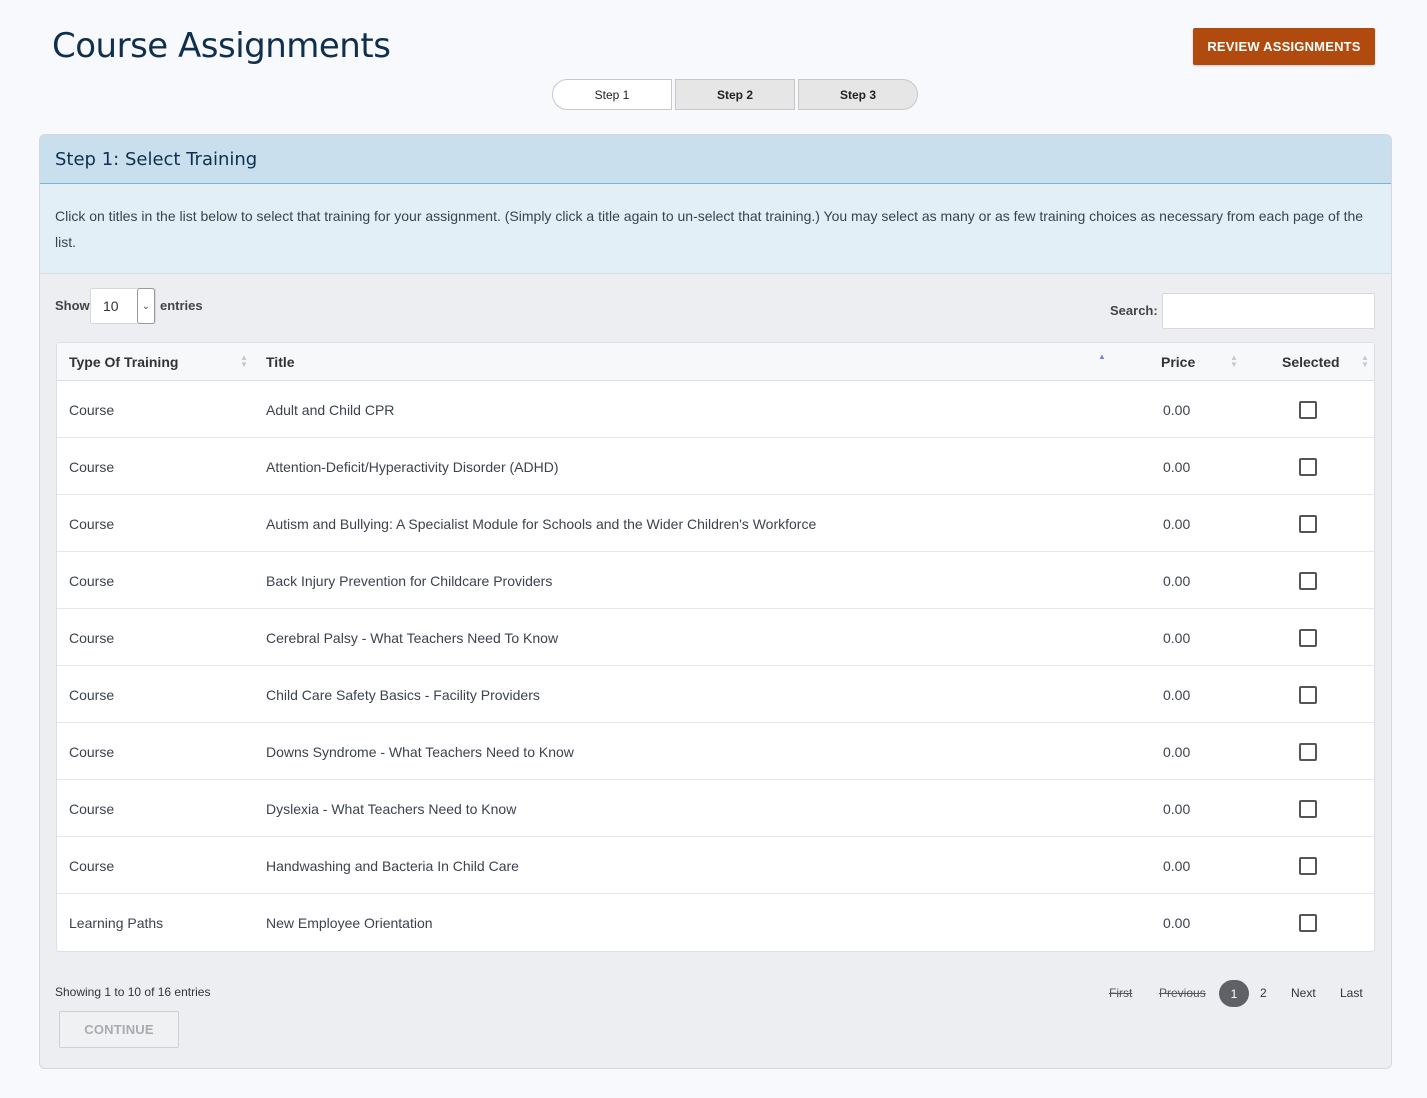  What do you see at coordinates (1268, 311) in the screenshot?
I see `search-input` at bounding box center [1268, 311].